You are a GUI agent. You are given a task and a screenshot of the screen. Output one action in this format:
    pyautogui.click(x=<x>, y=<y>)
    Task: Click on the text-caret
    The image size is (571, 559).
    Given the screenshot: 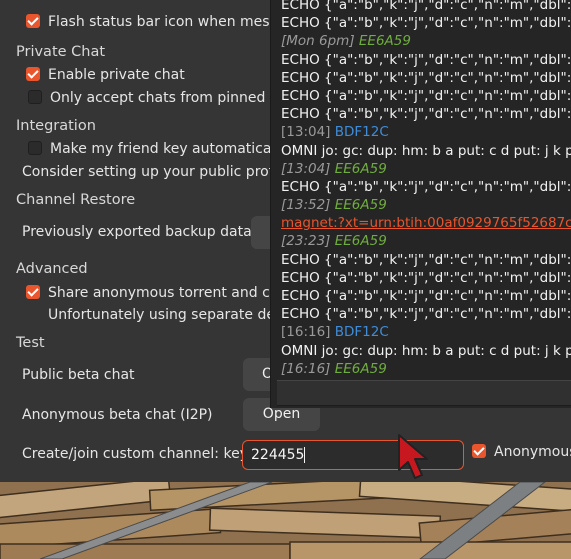 What is the action you would take?
    pyautogui.click(x=305, y=455)
    